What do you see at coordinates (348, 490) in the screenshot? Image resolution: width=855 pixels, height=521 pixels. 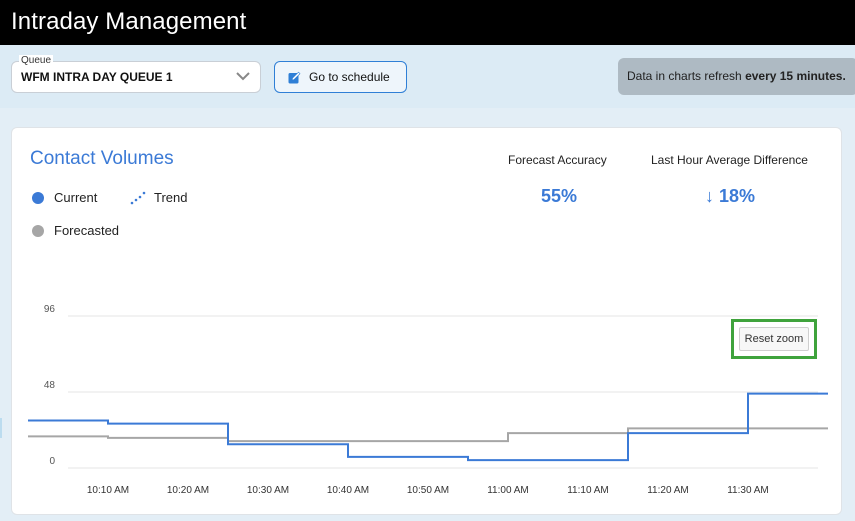 I see `x-tick-label: 10:40 AM` at bounding box center [348, 490].